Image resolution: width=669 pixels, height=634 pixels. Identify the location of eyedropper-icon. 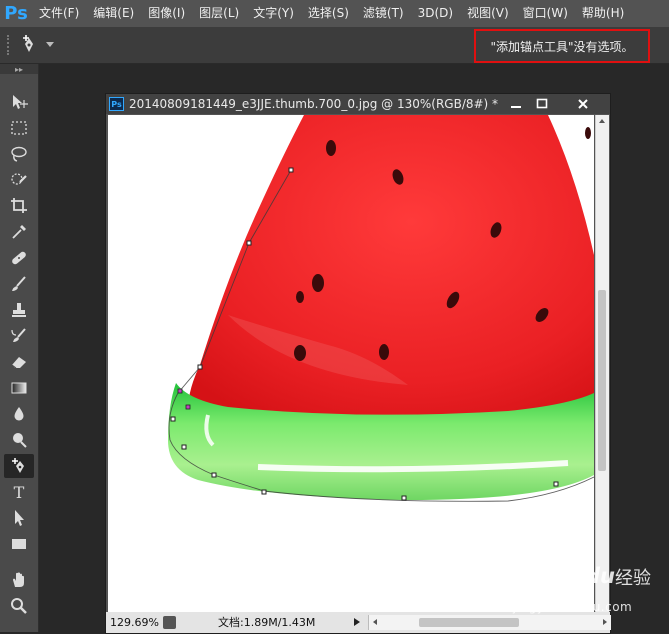
(19, 232).